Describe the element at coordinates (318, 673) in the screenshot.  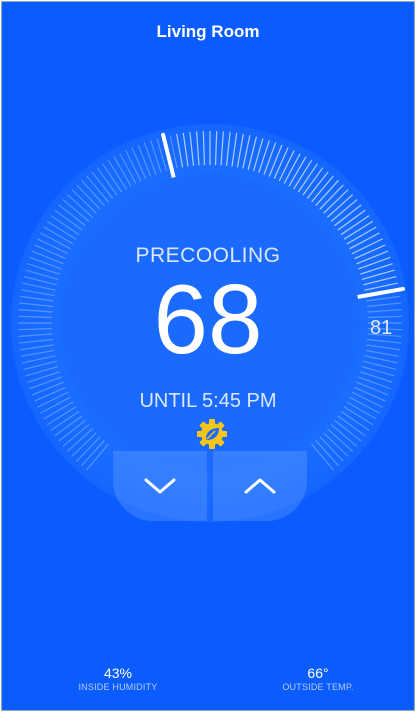
I see `outside-temp-value: 66°` at that location.